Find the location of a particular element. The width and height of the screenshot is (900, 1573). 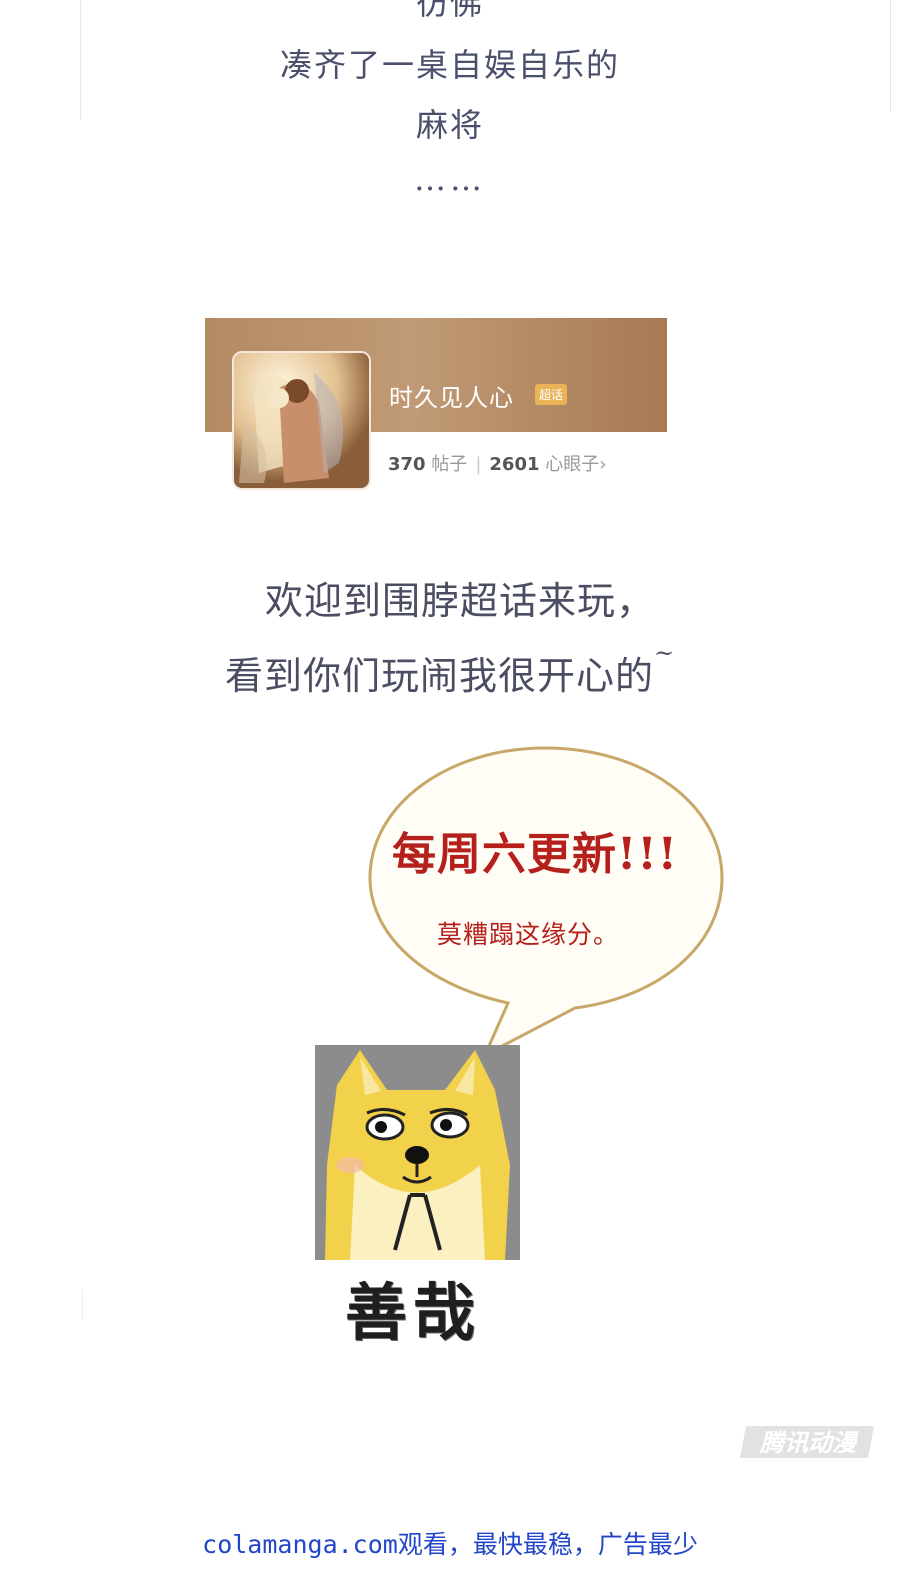

super-topic-badge: 超话 is located at coordinates (551, 394).